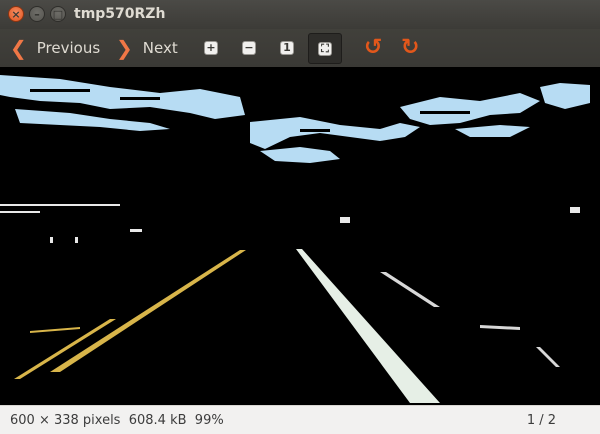  Describe the element at coordinates (541, 420) in the screenshot. I see `image-position: 1 / 2` at that location.